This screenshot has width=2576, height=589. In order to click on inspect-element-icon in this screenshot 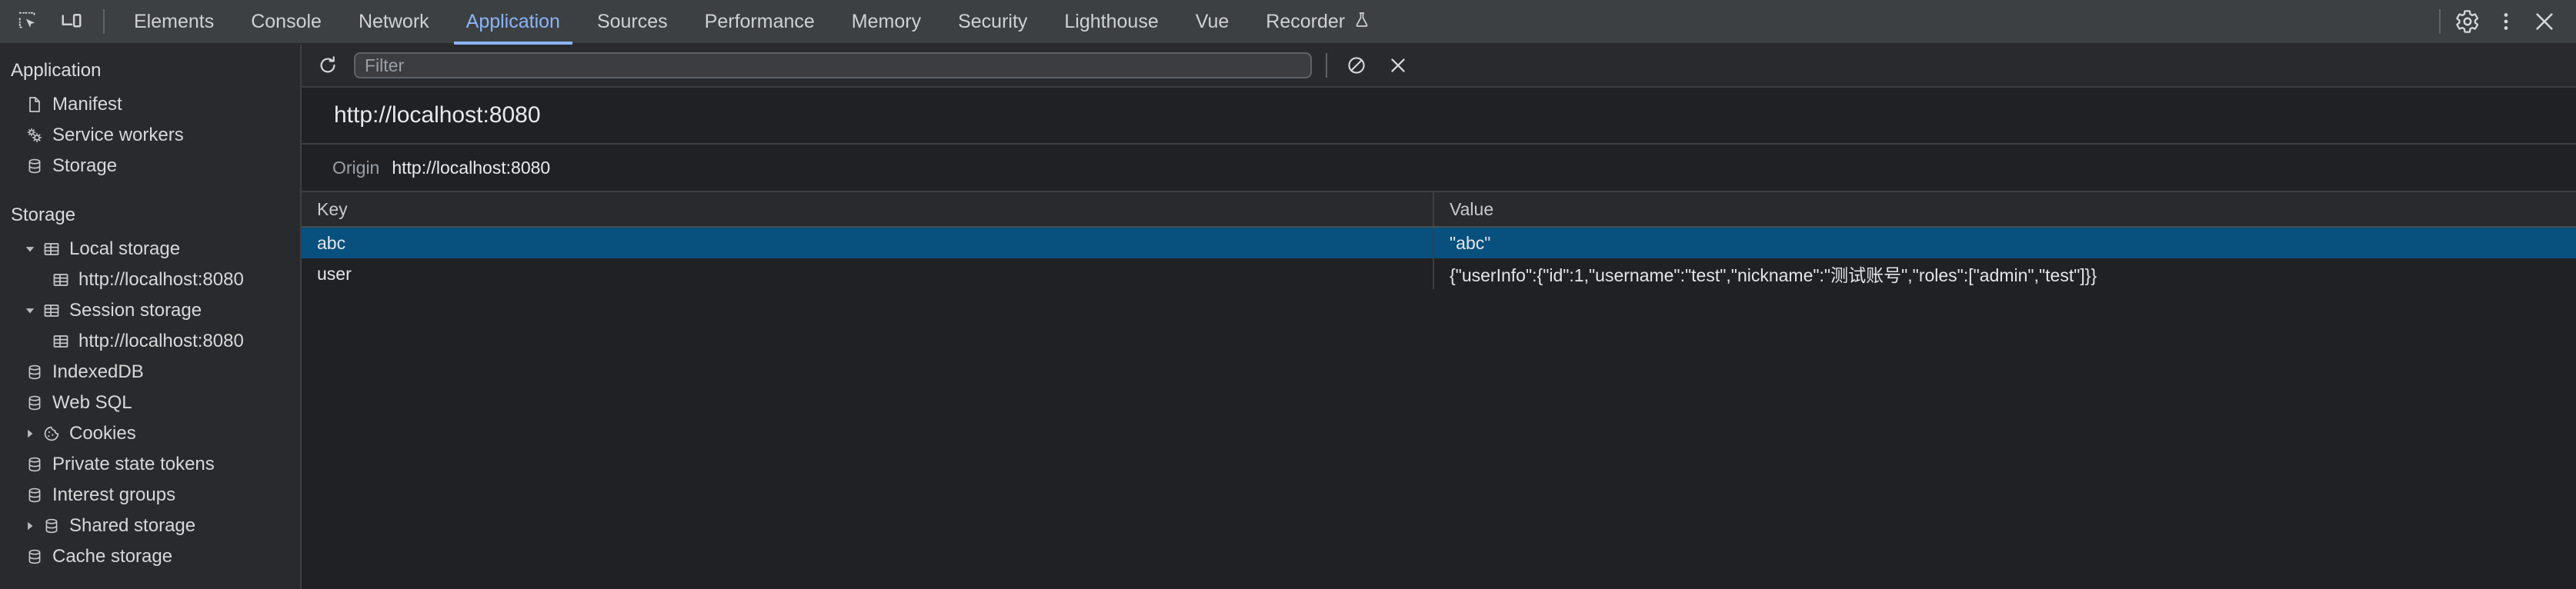, I will do `click(29, 21)`.